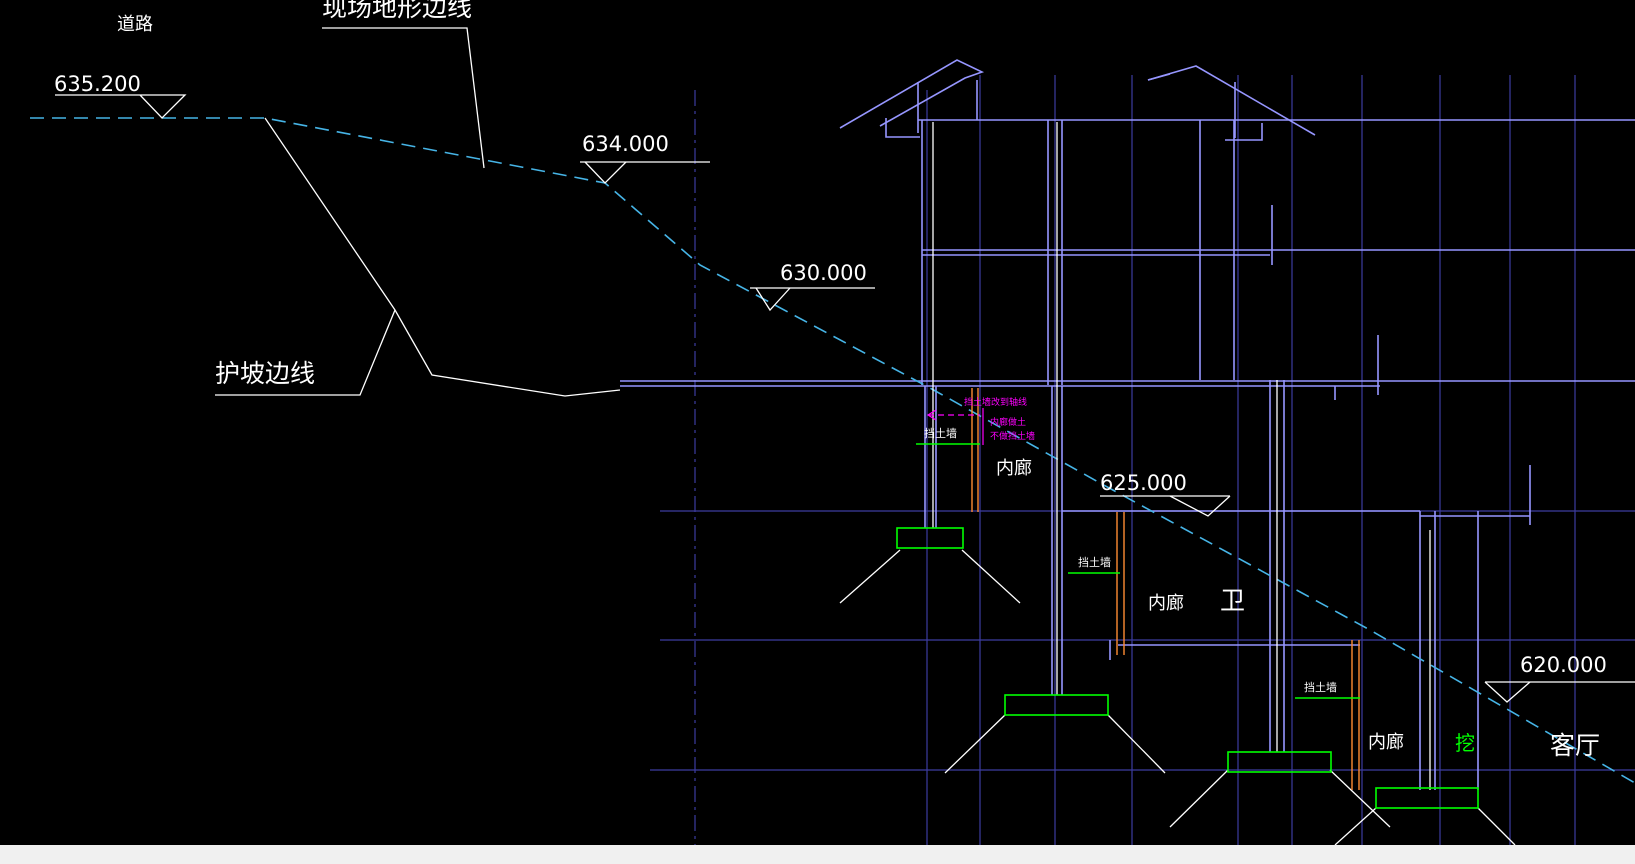 The width and height of the screenshot is (1635, 864). I want to click on elevation-625: 625.000, so click(1143, 483).